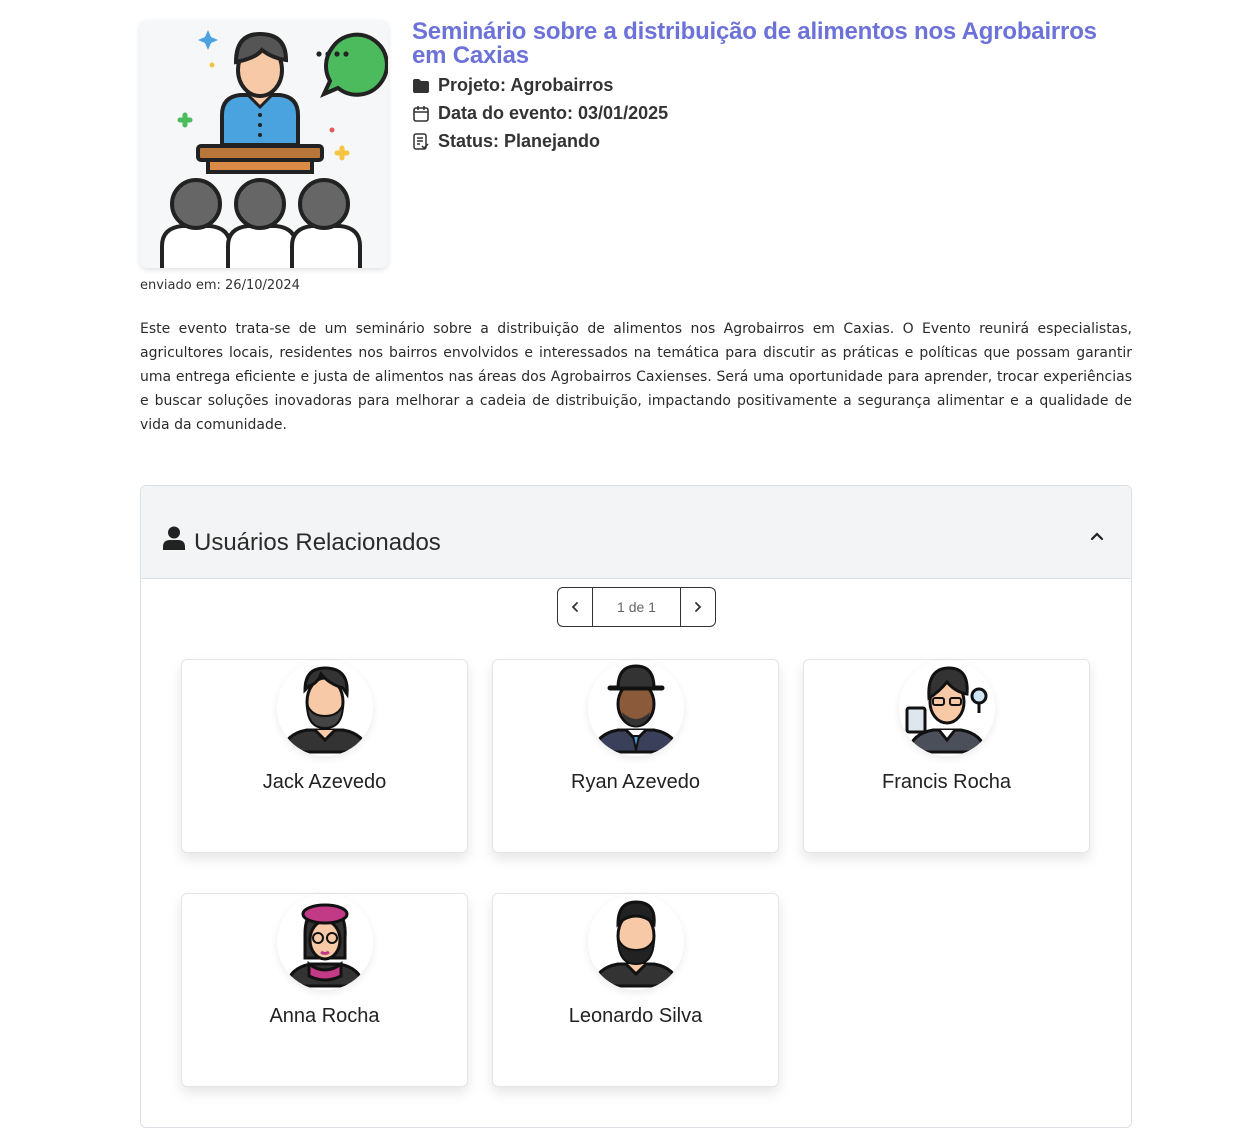 The image size is (1254, 1135). I want to click on event-date-row: Data do evento: 03/01/2025, so click(772, 113).